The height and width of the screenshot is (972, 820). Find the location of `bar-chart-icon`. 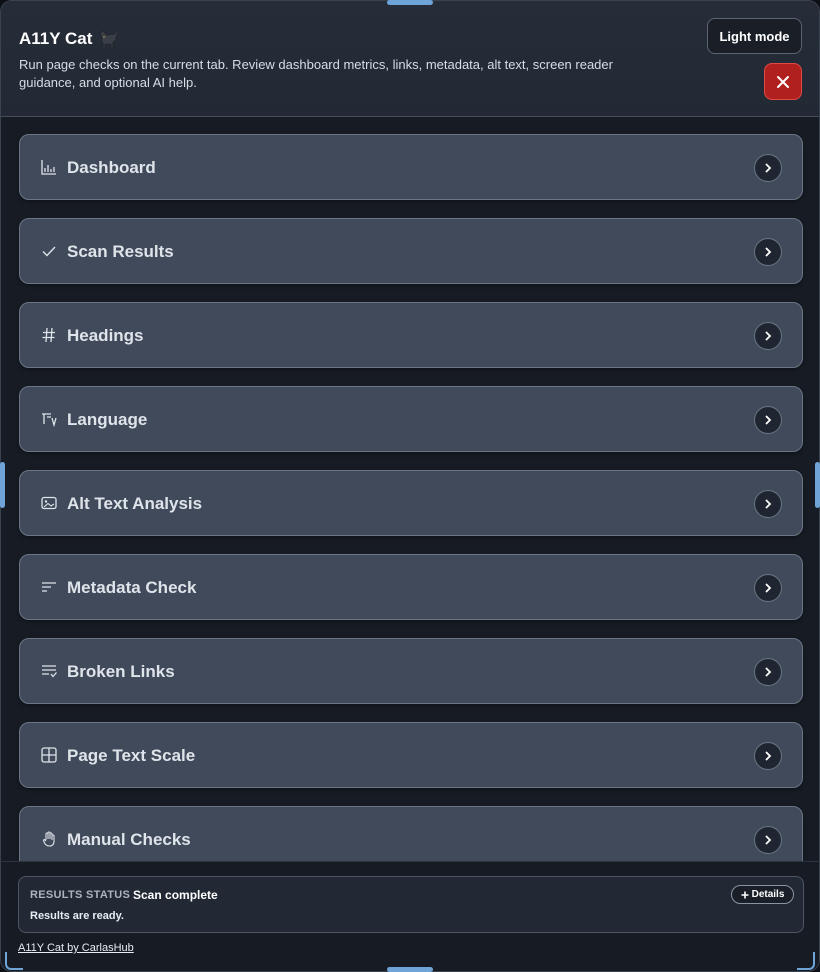

bar-chart-icon is located at coordinates (48, 167).